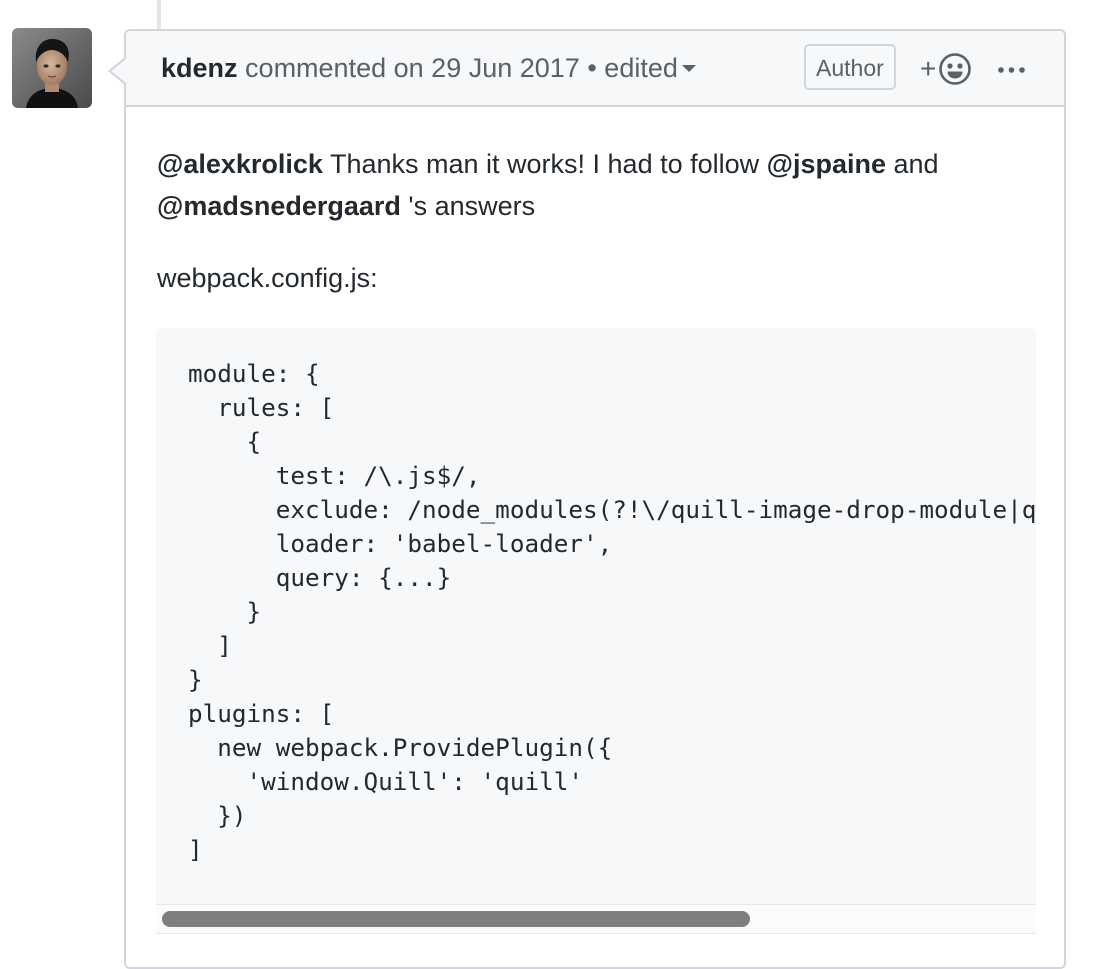 Image resolution: width=1112 pixels, height=969 pixels. I want to click on timeline-line, so click(159, 15).